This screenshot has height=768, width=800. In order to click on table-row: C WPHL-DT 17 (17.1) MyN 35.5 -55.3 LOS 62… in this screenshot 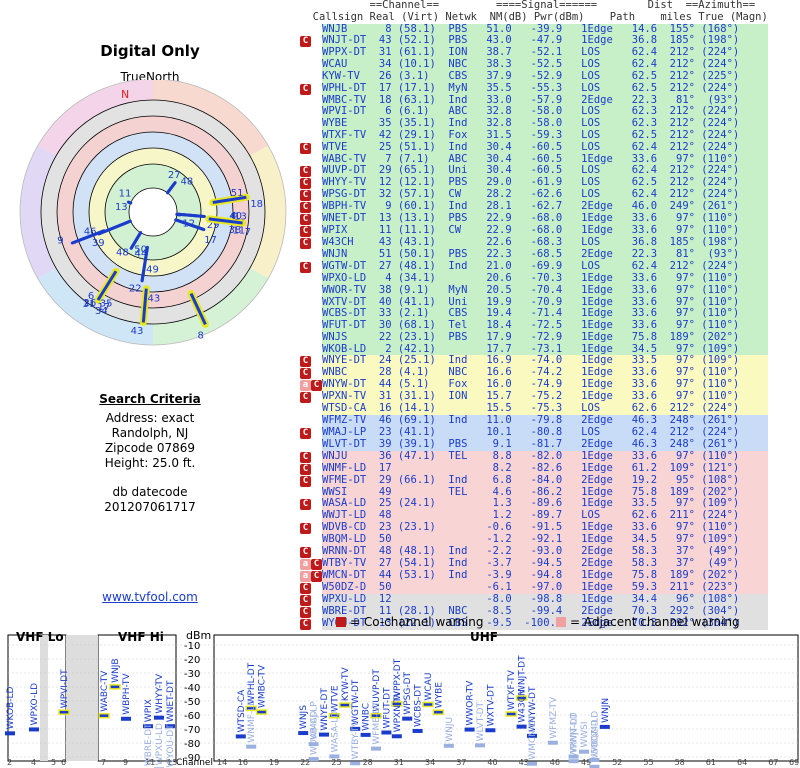, I will do `click(534, 88)`.